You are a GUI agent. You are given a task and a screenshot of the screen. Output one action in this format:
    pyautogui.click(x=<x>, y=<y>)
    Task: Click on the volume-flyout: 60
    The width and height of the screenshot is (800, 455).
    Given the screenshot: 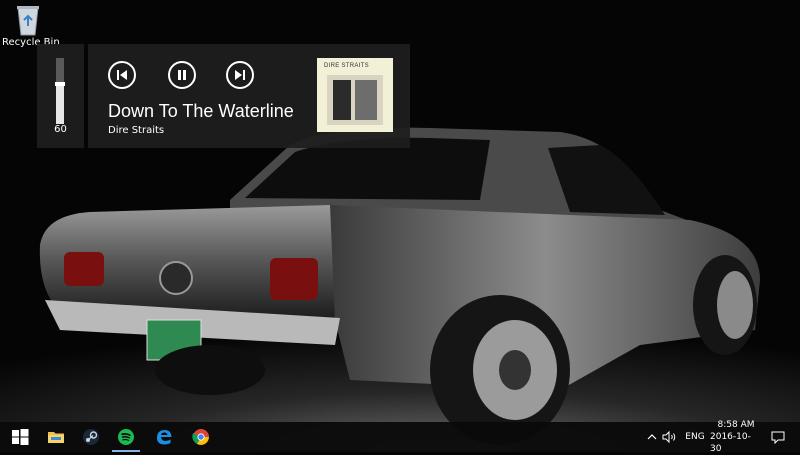 What is the action you would take?
    pyautogui.click(x=60, y=96)
    